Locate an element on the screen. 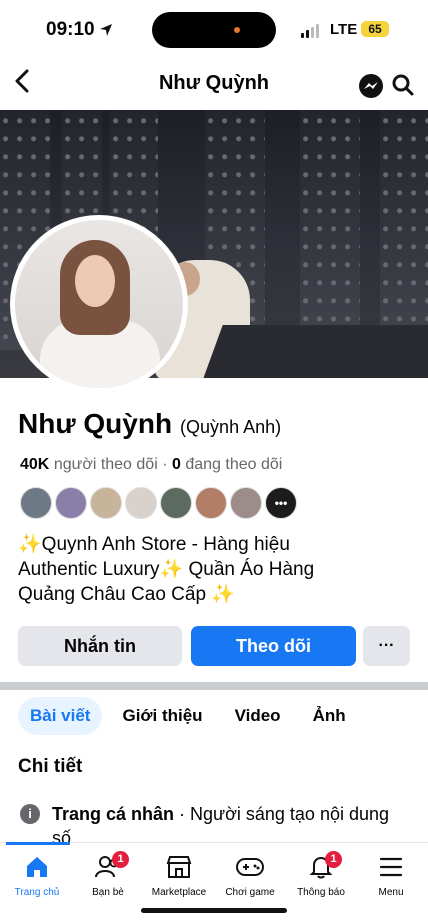 This screenshot has height=924, width=428. profile-tabs: Bài viết Giới thiệu Video Ảnh is located at coordinates (188, 716).